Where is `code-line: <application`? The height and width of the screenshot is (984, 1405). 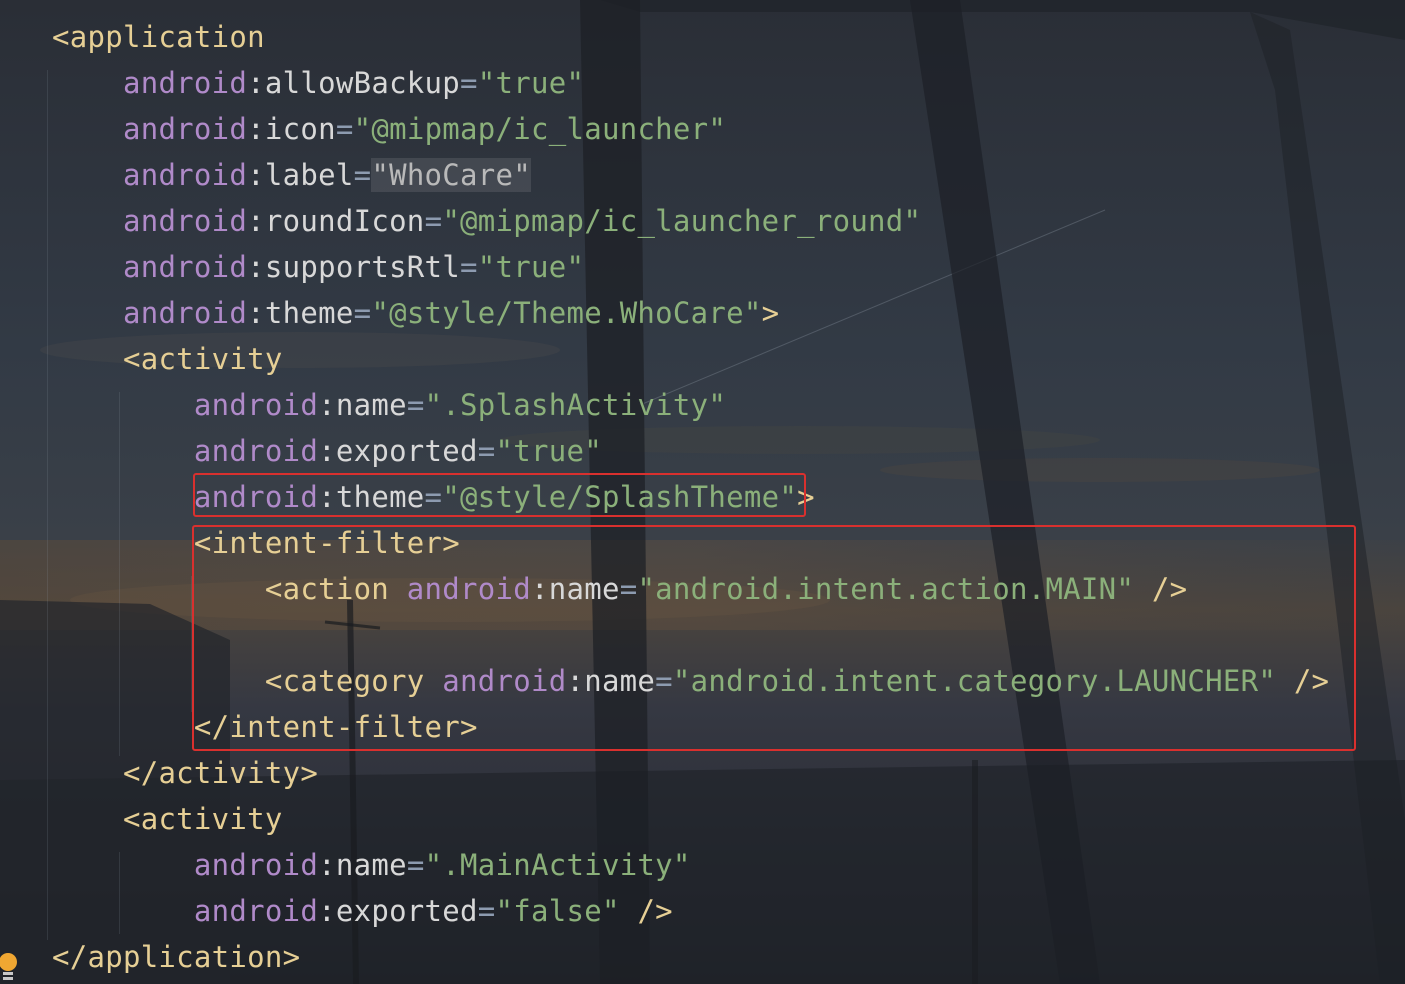 code-line: <application is located at coordinates (158, 37).